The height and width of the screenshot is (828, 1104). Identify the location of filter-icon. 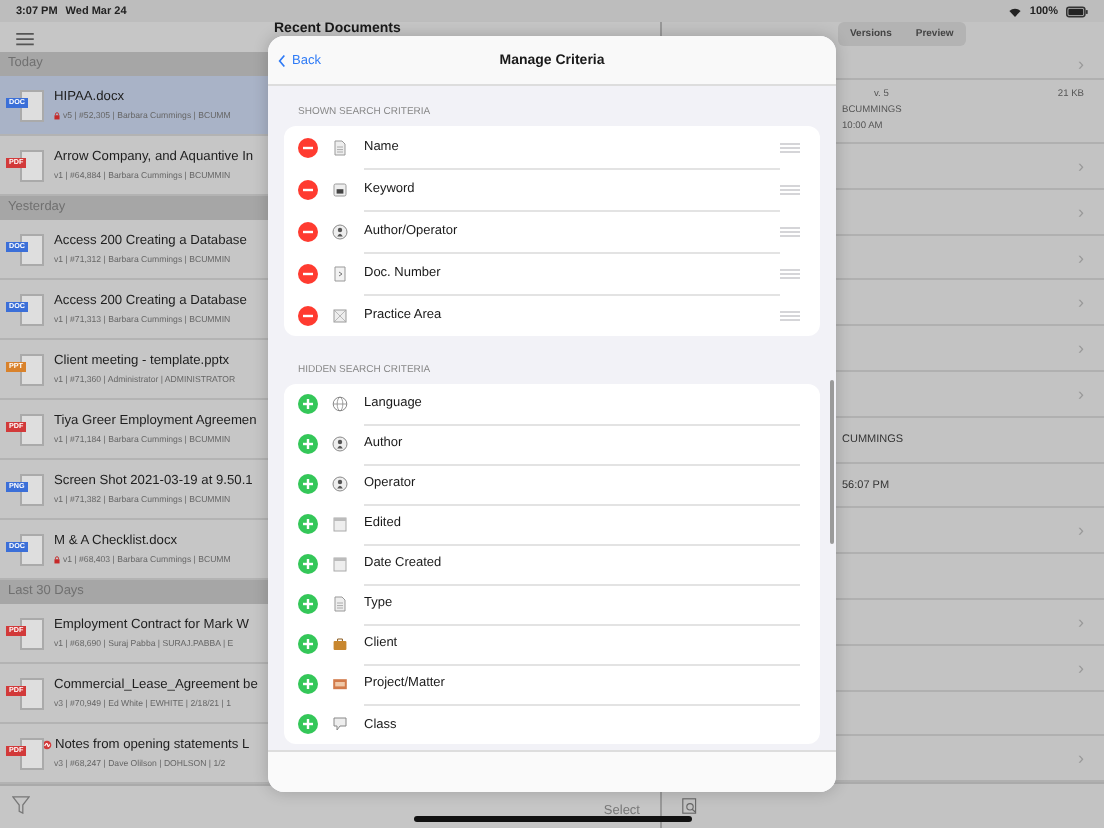
(21, 805).